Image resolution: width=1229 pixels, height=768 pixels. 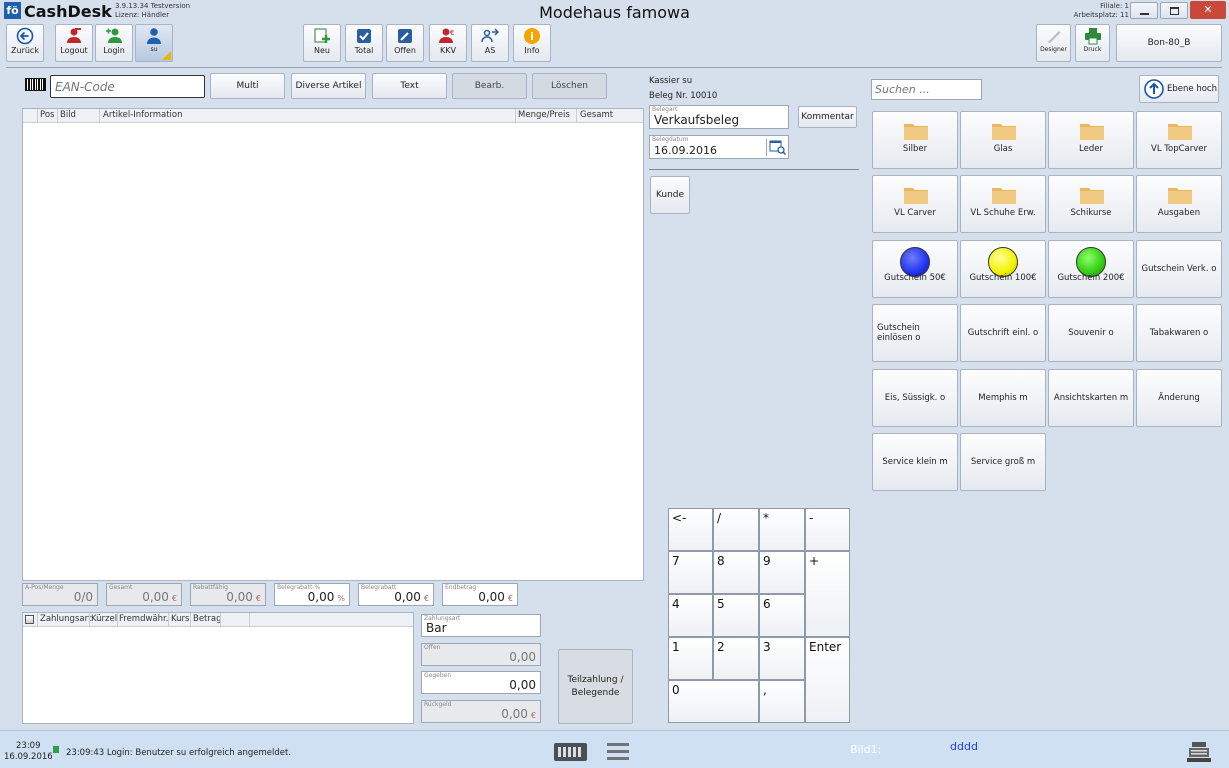 What do you see at coordinates (518, 714) in the screenshot?
I see `rueckgeld-value-wrap: 0,00 €` at bounding box center [518, 714].